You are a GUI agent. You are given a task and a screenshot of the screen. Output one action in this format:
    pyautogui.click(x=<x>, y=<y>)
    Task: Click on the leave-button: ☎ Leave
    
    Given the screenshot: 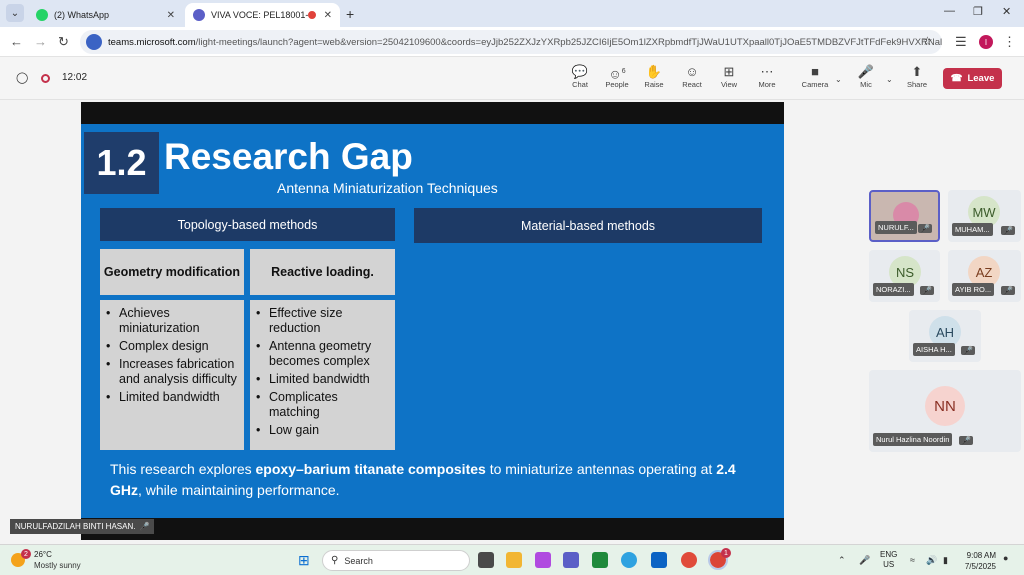 What is the action you would take?
    pyautogui.click(x=972, y=78)
    